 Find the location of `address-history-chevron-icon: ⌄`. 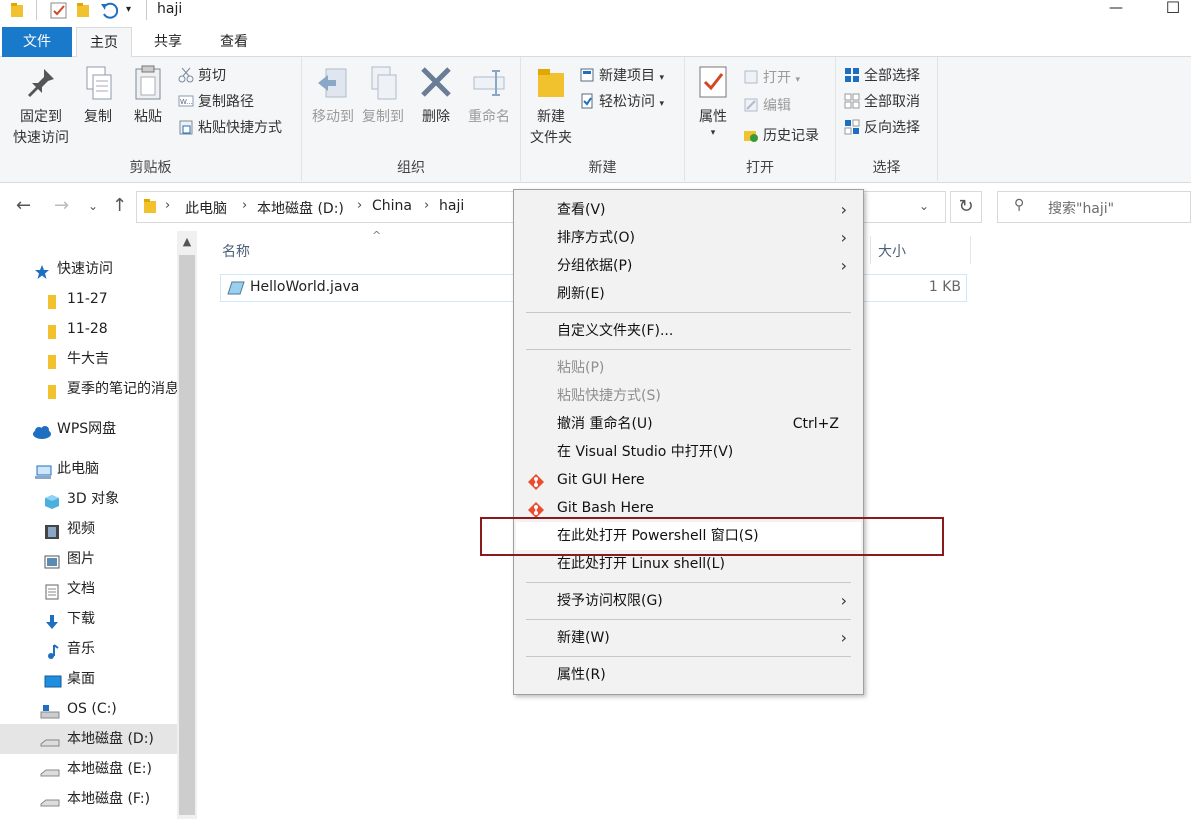

address-history-chevron-icon: ⌄ is located at coordinates (924, 206).